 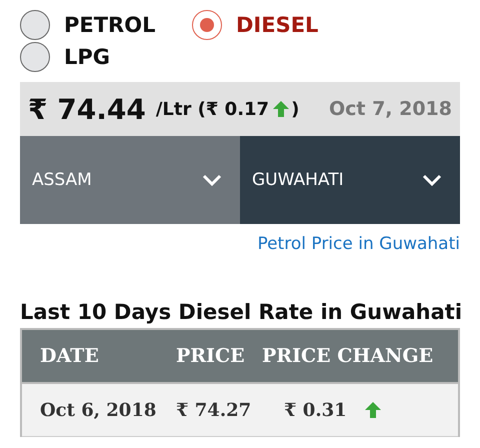 What do you see at coordinates (277, 25) in the screenshot?
I see `radio-label: DIESEL` at bounding box center [277, 25].